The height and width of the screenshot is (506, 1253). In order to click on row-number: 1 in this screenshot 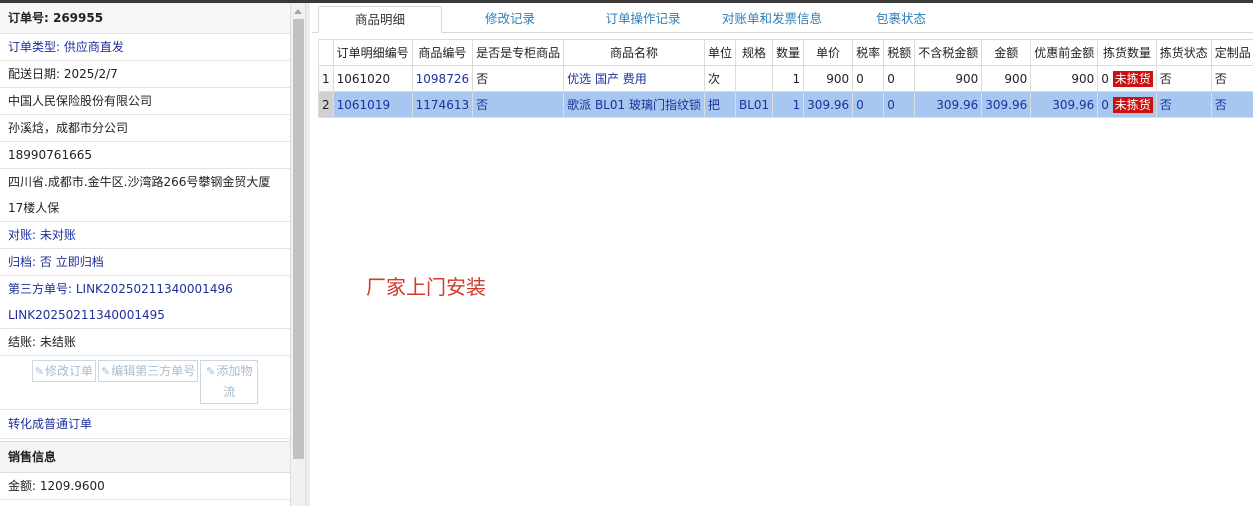, I will do `click(326, 78)`.